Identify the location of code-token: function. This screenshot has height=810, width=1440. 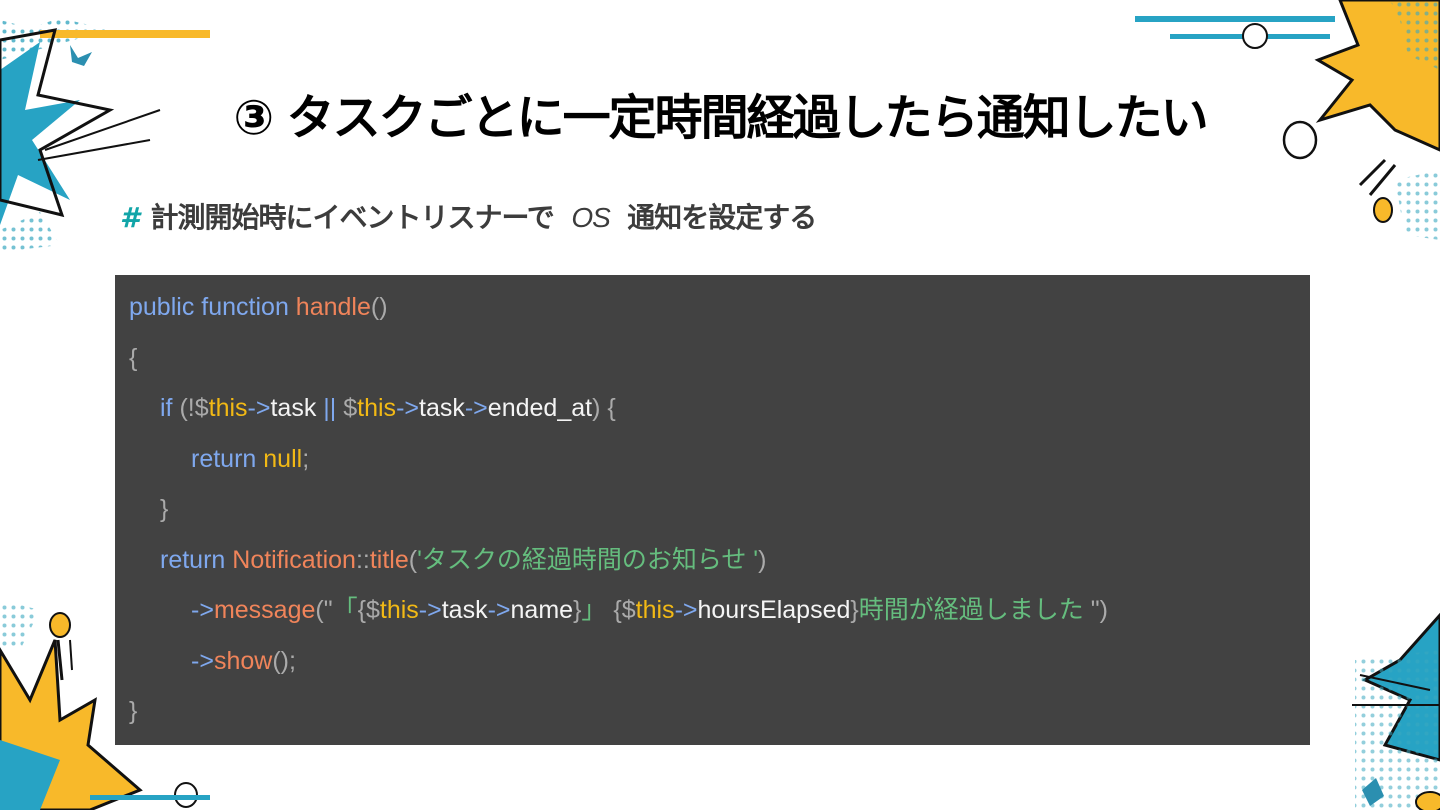
(245, 307).